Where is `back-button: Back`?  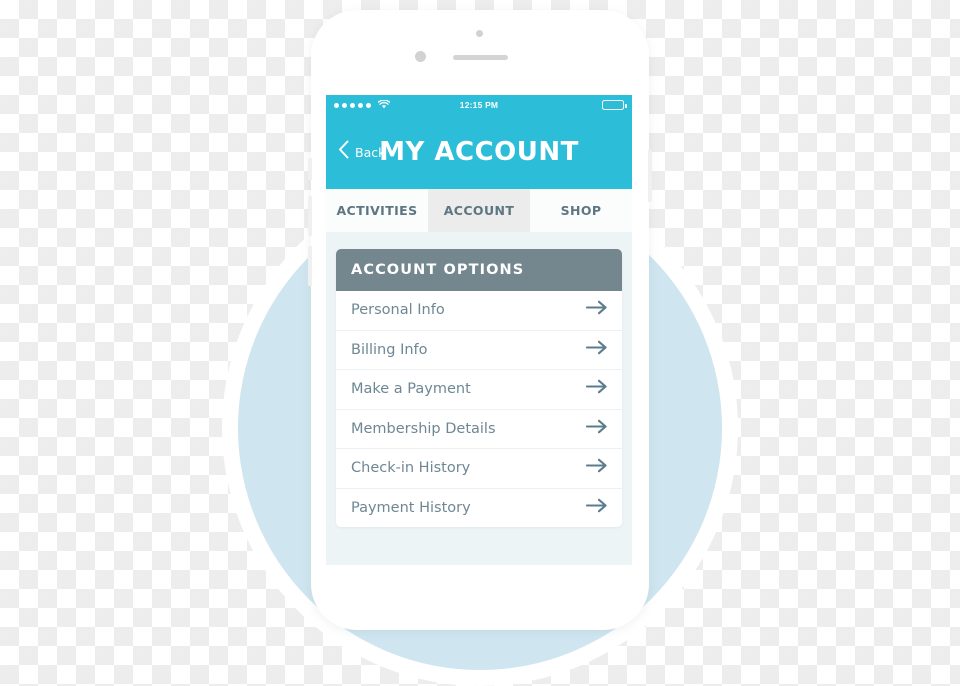
back-button: Back is located at coordinates (361, 152).